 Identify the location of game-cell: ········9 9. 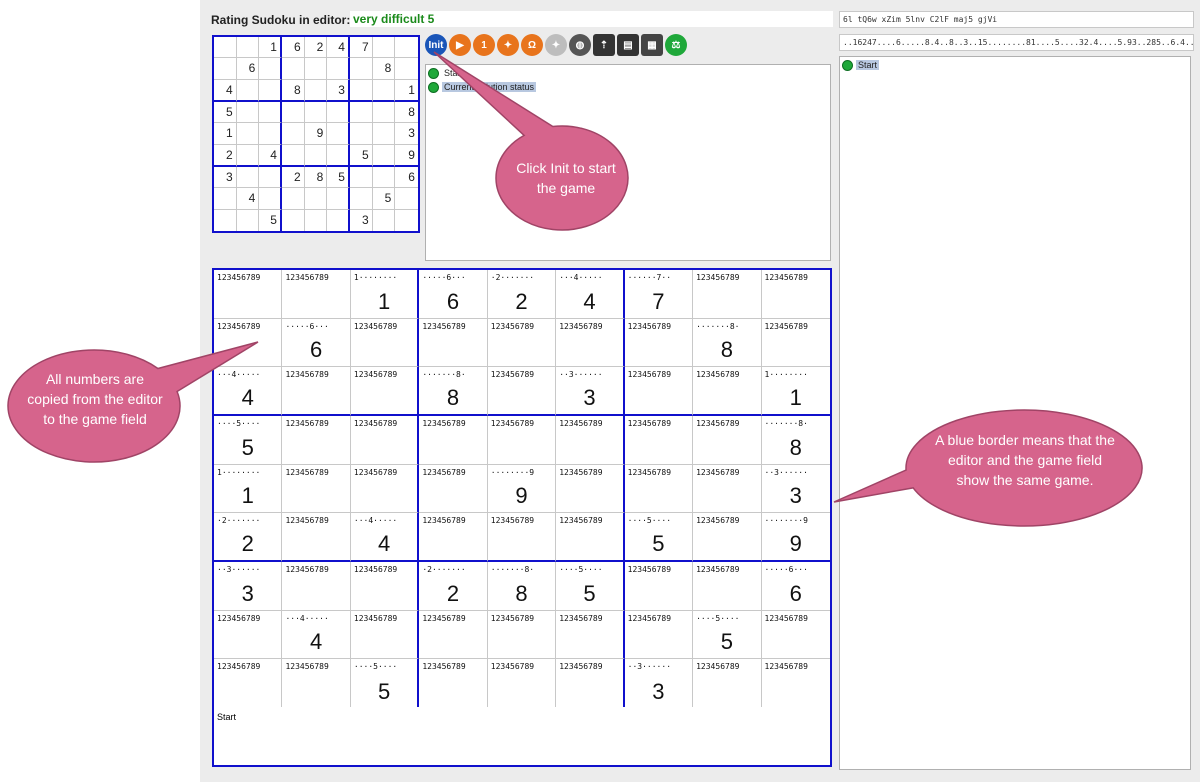
(522, 489).